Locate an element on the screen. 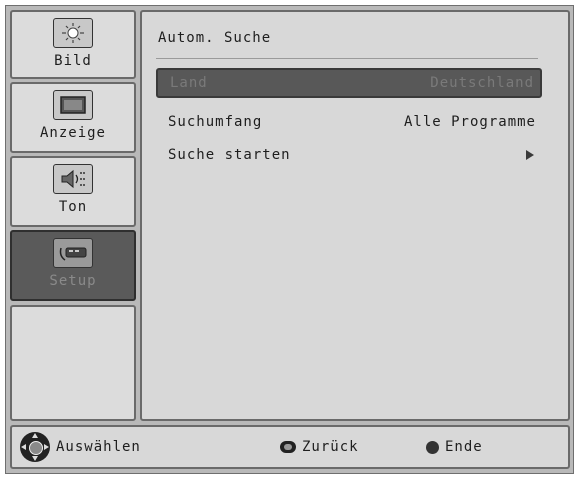  row-land-label: Land is located at coordinates (189, 83).